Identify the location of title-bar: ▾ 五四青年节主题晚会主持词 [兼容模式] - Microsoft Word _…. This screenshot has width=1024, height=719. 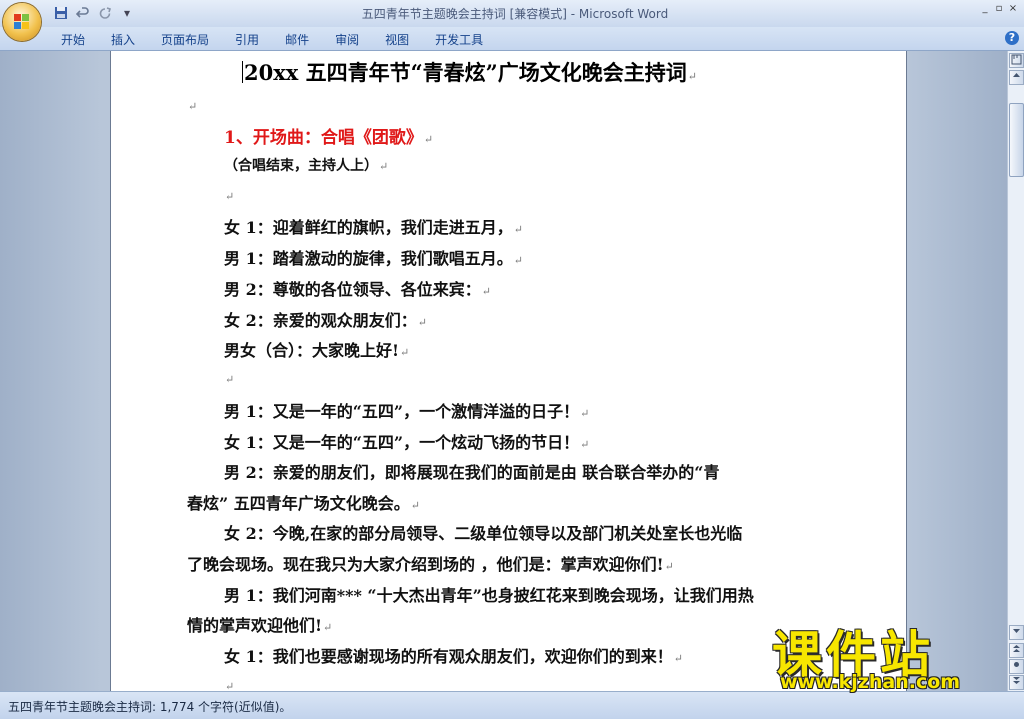
(512, 13).